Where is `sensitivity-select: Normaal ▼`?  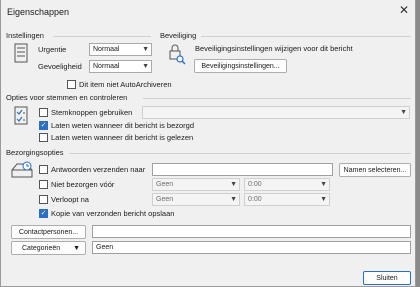
sensitivity-select: Normaal ▼ is located at coordinates (120, 66).